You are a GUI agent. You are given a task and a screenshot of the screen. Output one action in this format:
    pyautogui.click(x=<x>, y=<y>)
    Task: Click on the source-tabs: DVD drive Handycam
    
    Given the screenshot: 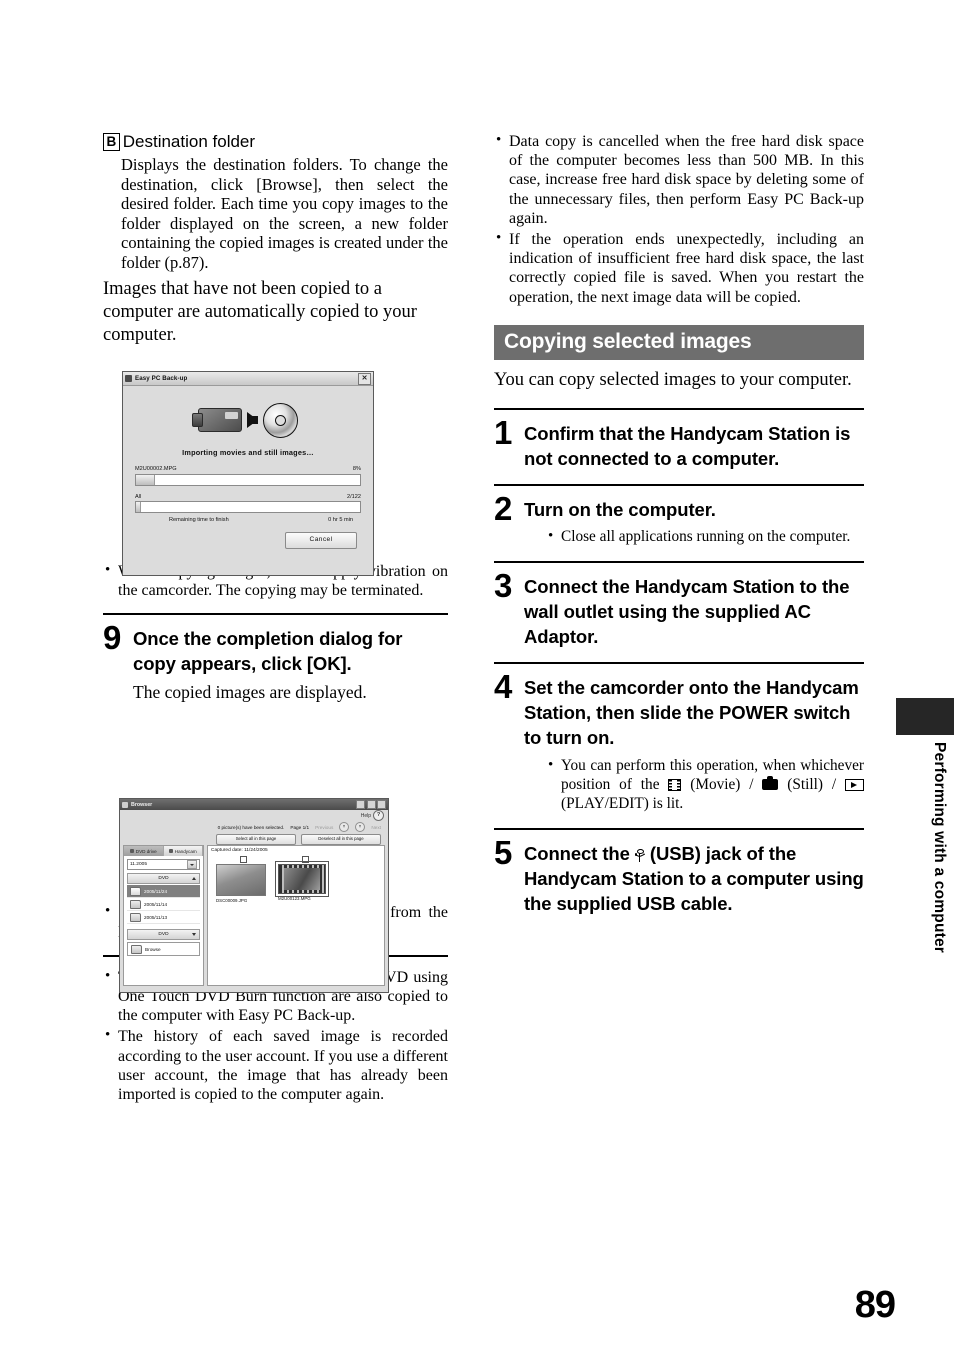 What is the action you would take?
    pyautogui.click(x=163, y=851)
    